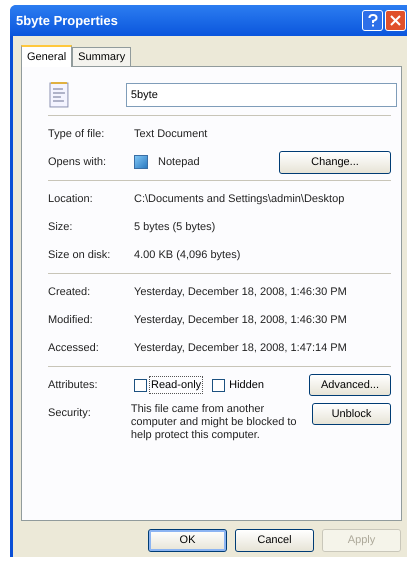 This screenshot has height=567, width=407. What do you see at coordinates (175, 227) in the screenshot?
I see `field-value: 5 bytes (5 bytes)` at bounding box center [175, 227].